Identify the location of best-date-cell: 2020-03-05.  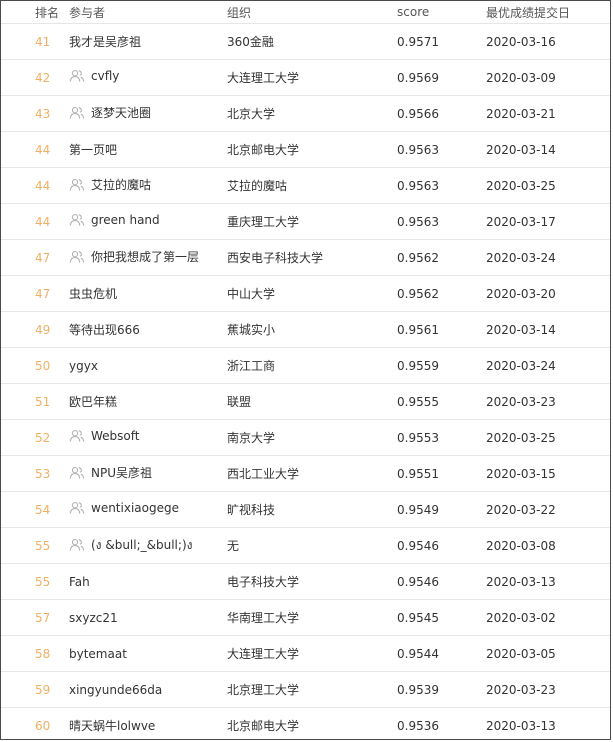
(548, 653).